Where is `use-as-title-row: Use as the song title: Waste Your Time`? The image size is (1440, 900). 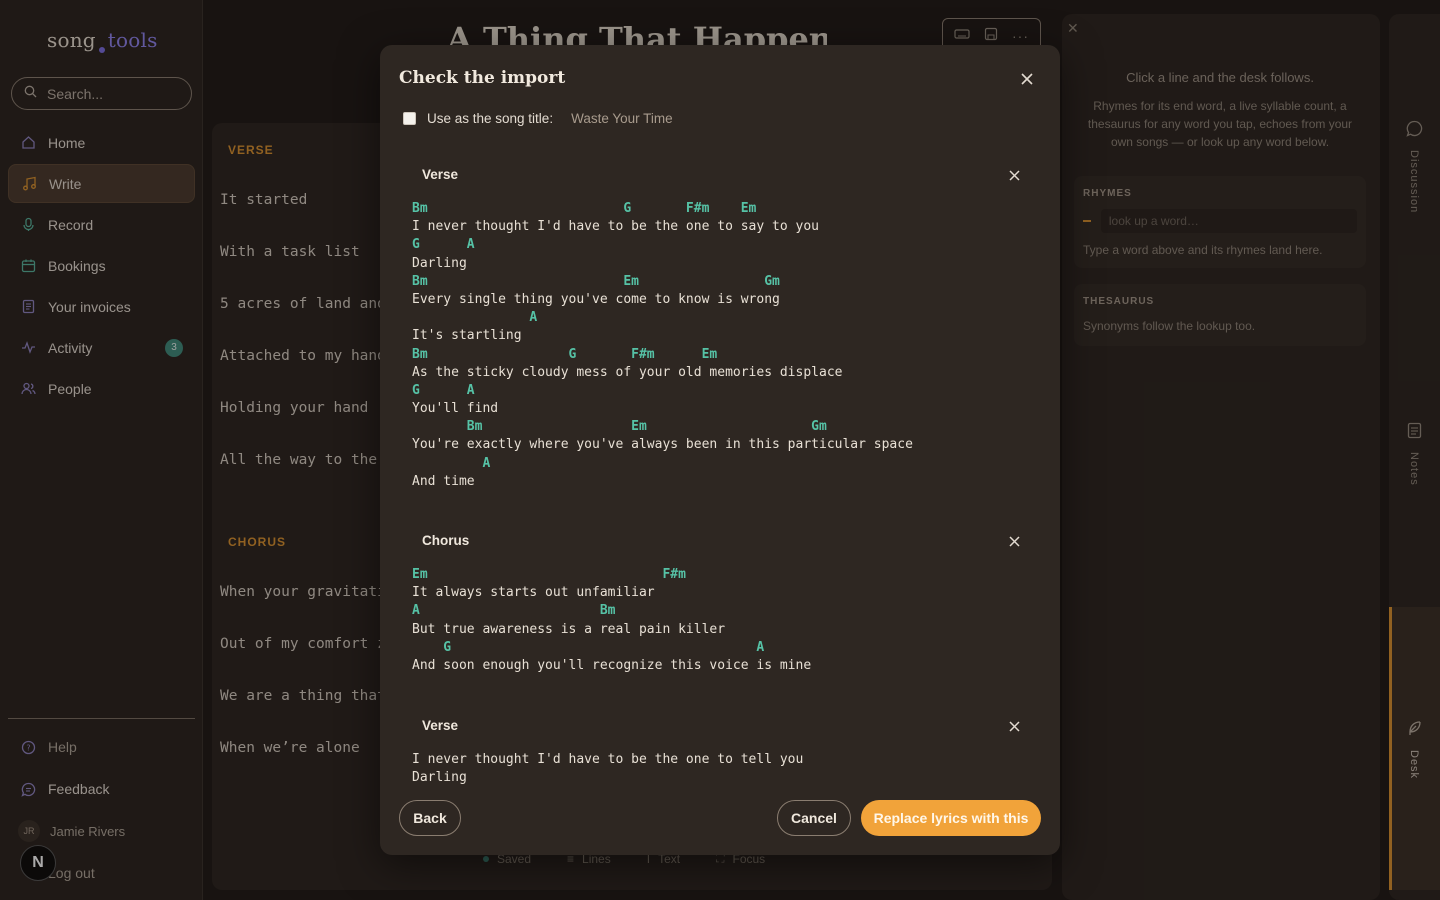
use-as-title-row: Use as the song title: Waste Your Time is located at coordinates (538, 118).